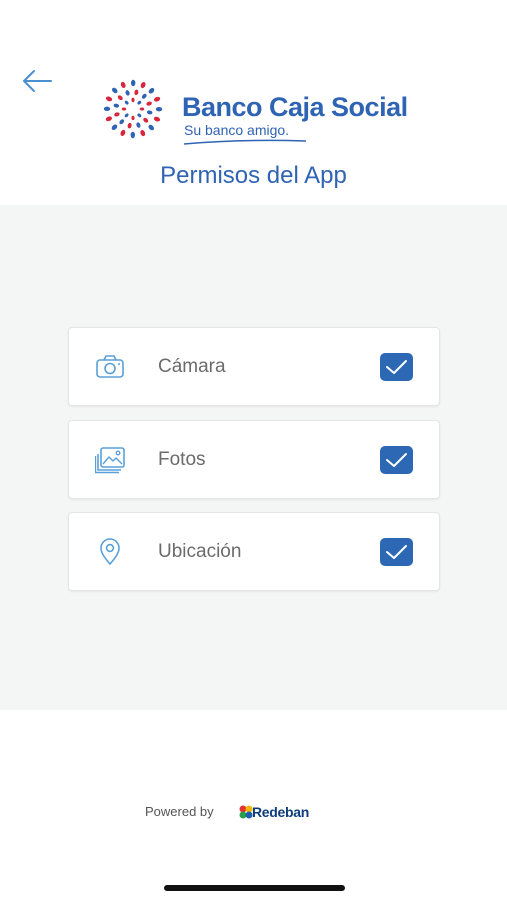 This screenshot has width=507, height=900. I want to click on arrow-left-icon, so click(37, 81).